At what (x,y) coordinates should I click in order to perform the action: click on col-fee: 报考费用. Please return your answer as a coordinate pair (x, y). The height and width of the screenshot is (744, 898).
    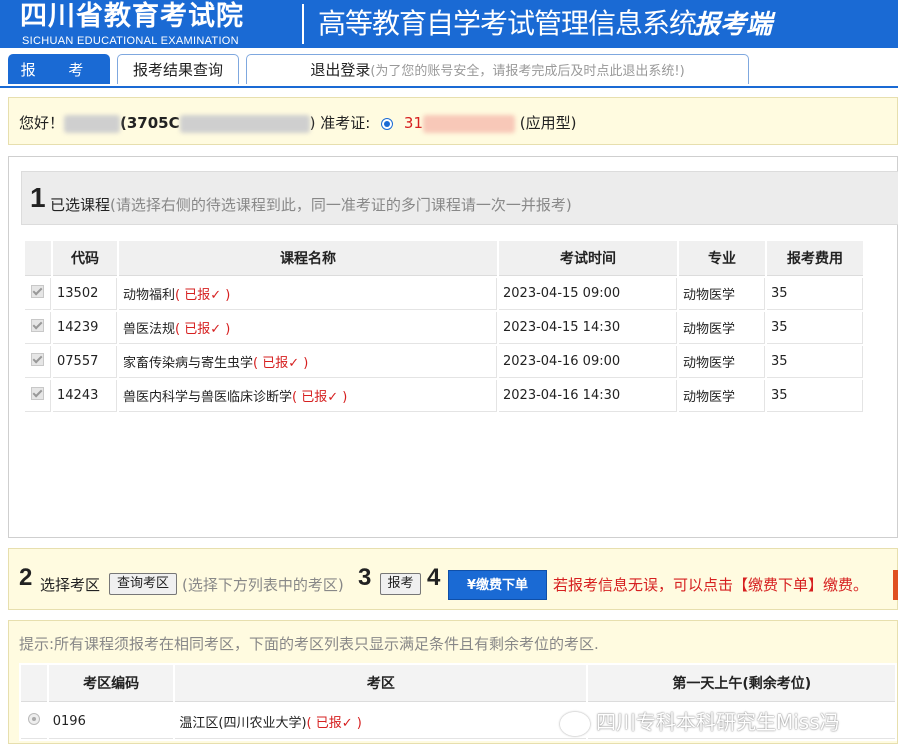
    Looking at the image, I should click on (815, 258).